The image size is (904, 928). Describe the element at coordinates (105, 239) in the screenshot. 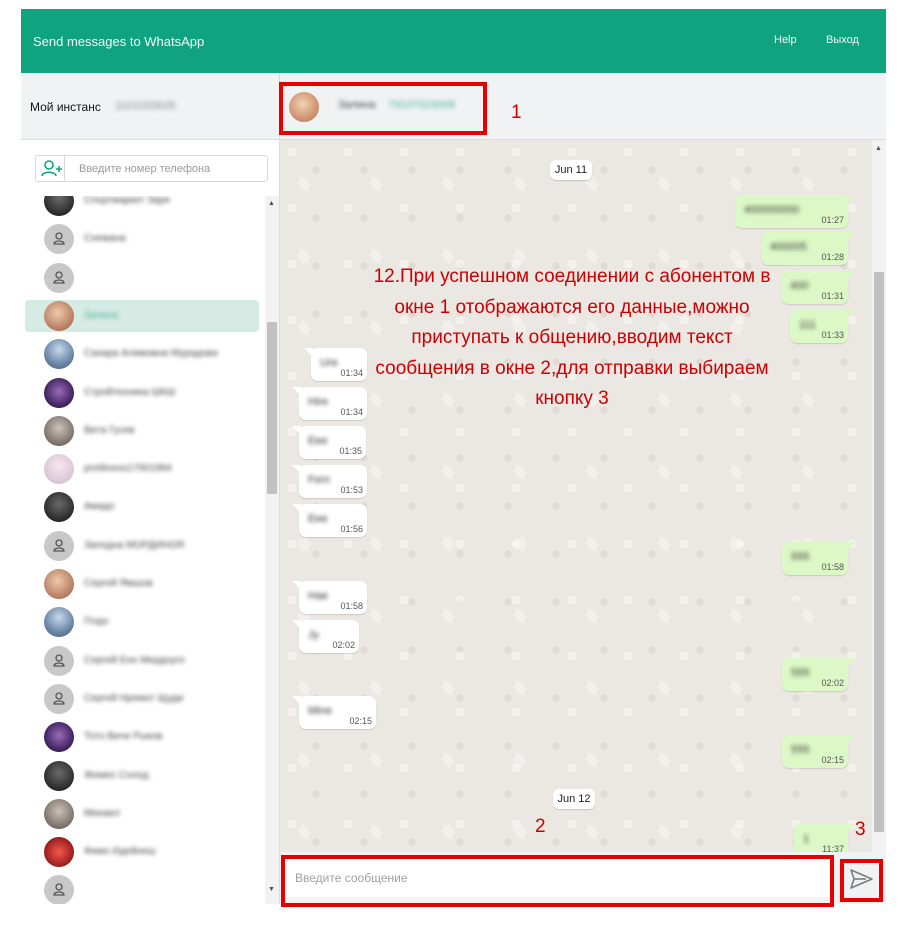

I see `contact-name: Снежана` at that location.